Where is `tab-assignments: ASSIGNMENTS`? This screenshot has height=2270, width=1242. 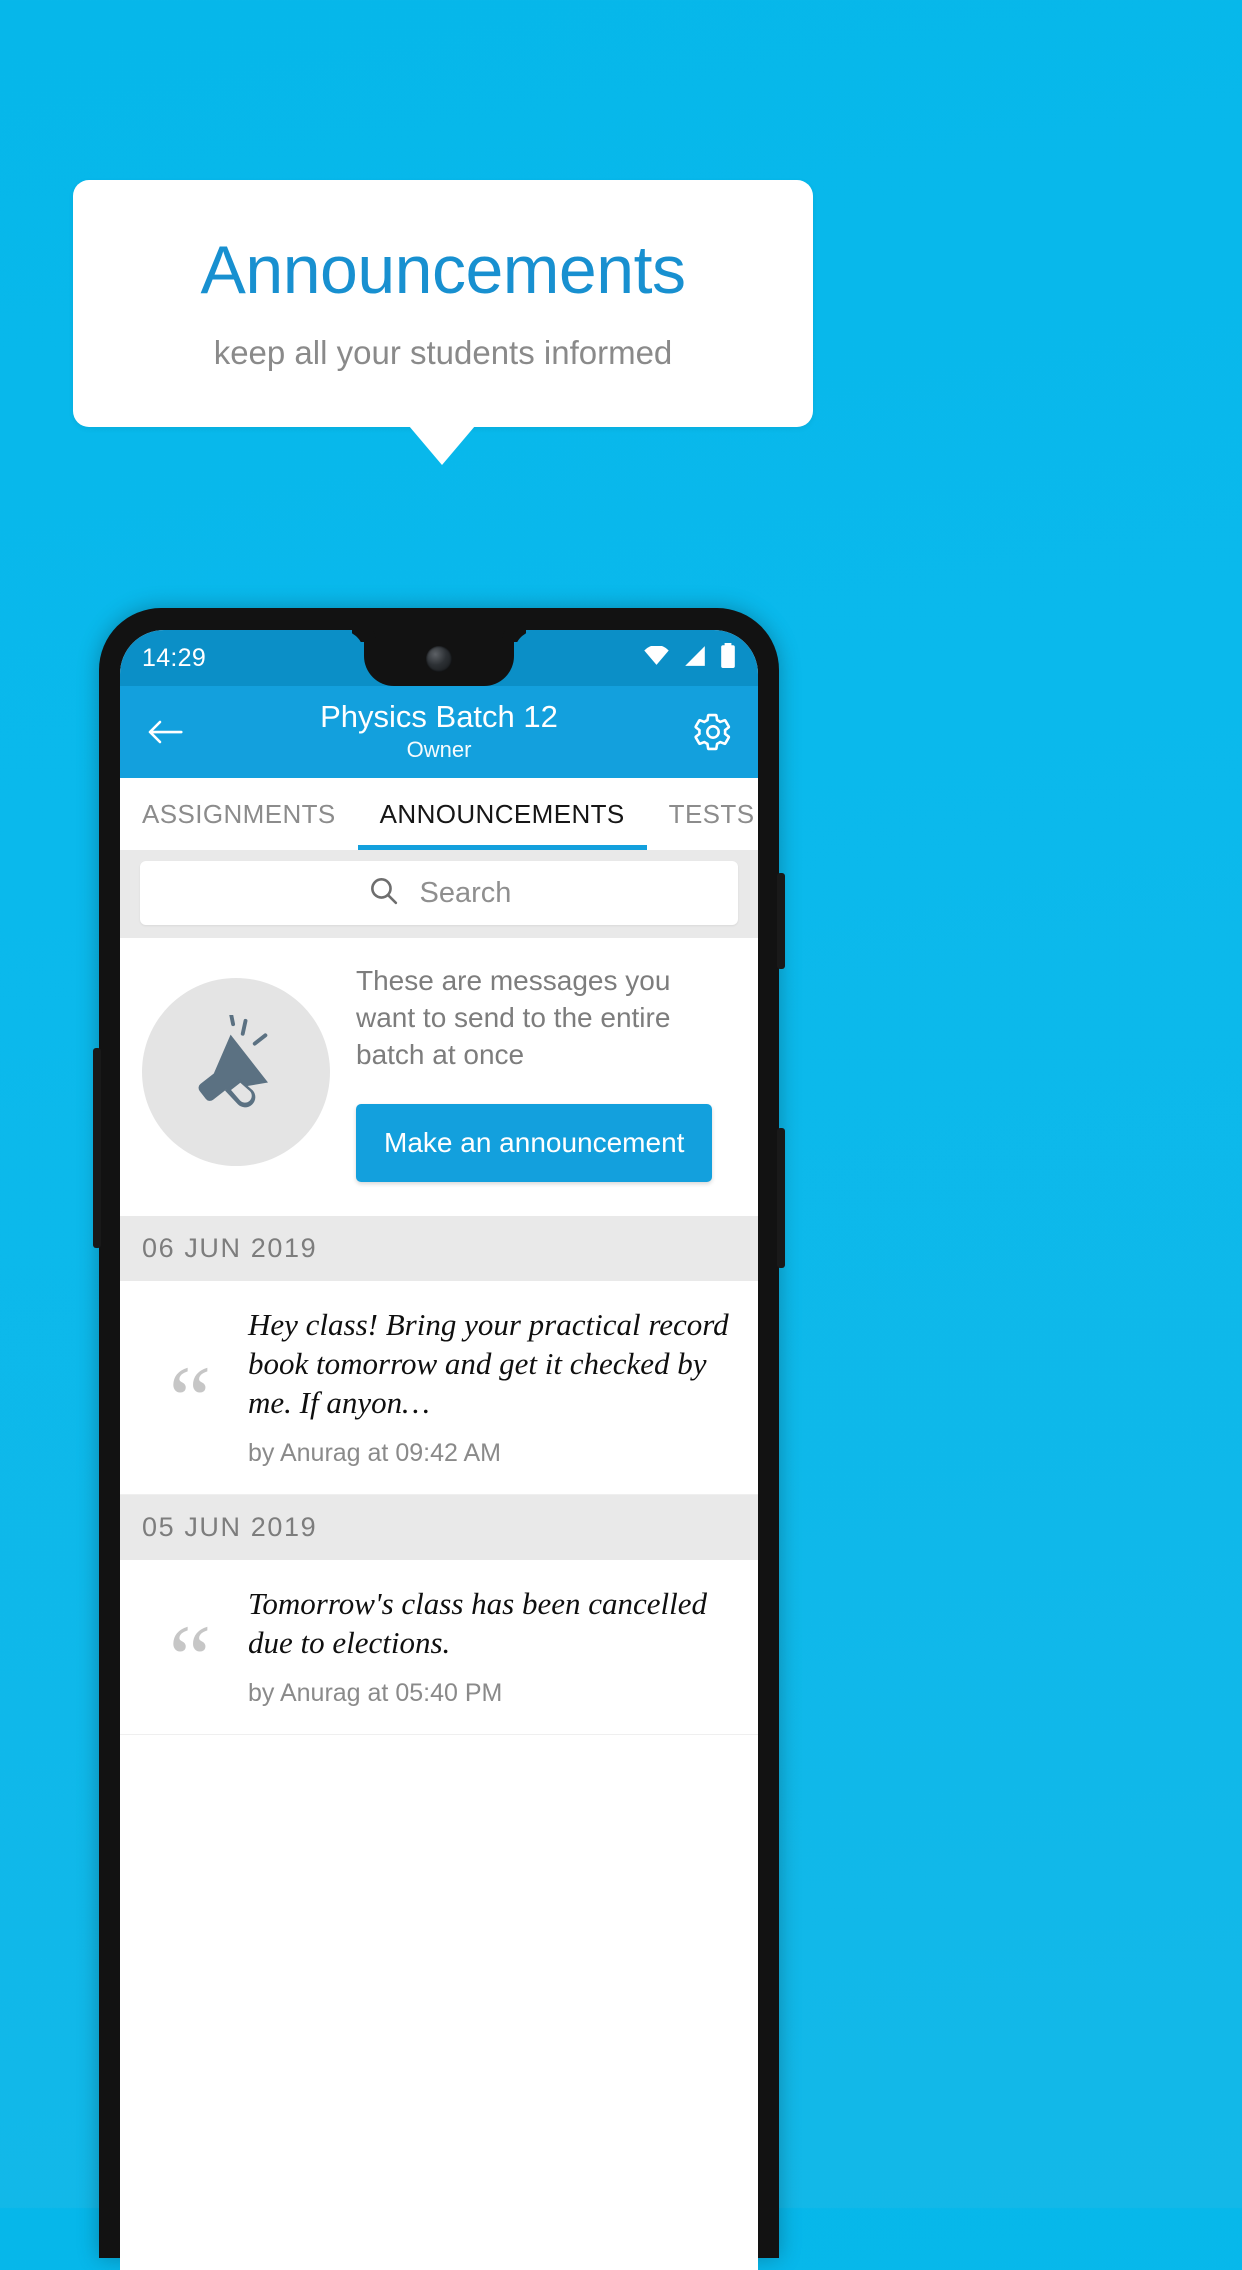 tab-assignments: ASSIGNMENTS is located at coordinates (239, 814).